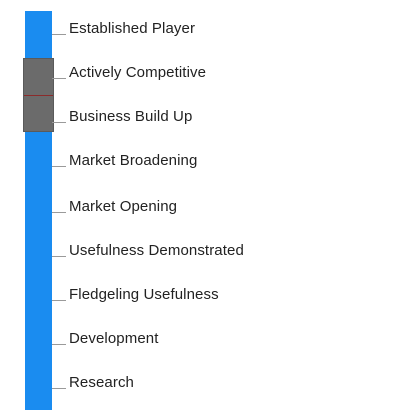 The width and height of the screenshot is (416, 419). I want to click on range-handle, so click(38, 95).